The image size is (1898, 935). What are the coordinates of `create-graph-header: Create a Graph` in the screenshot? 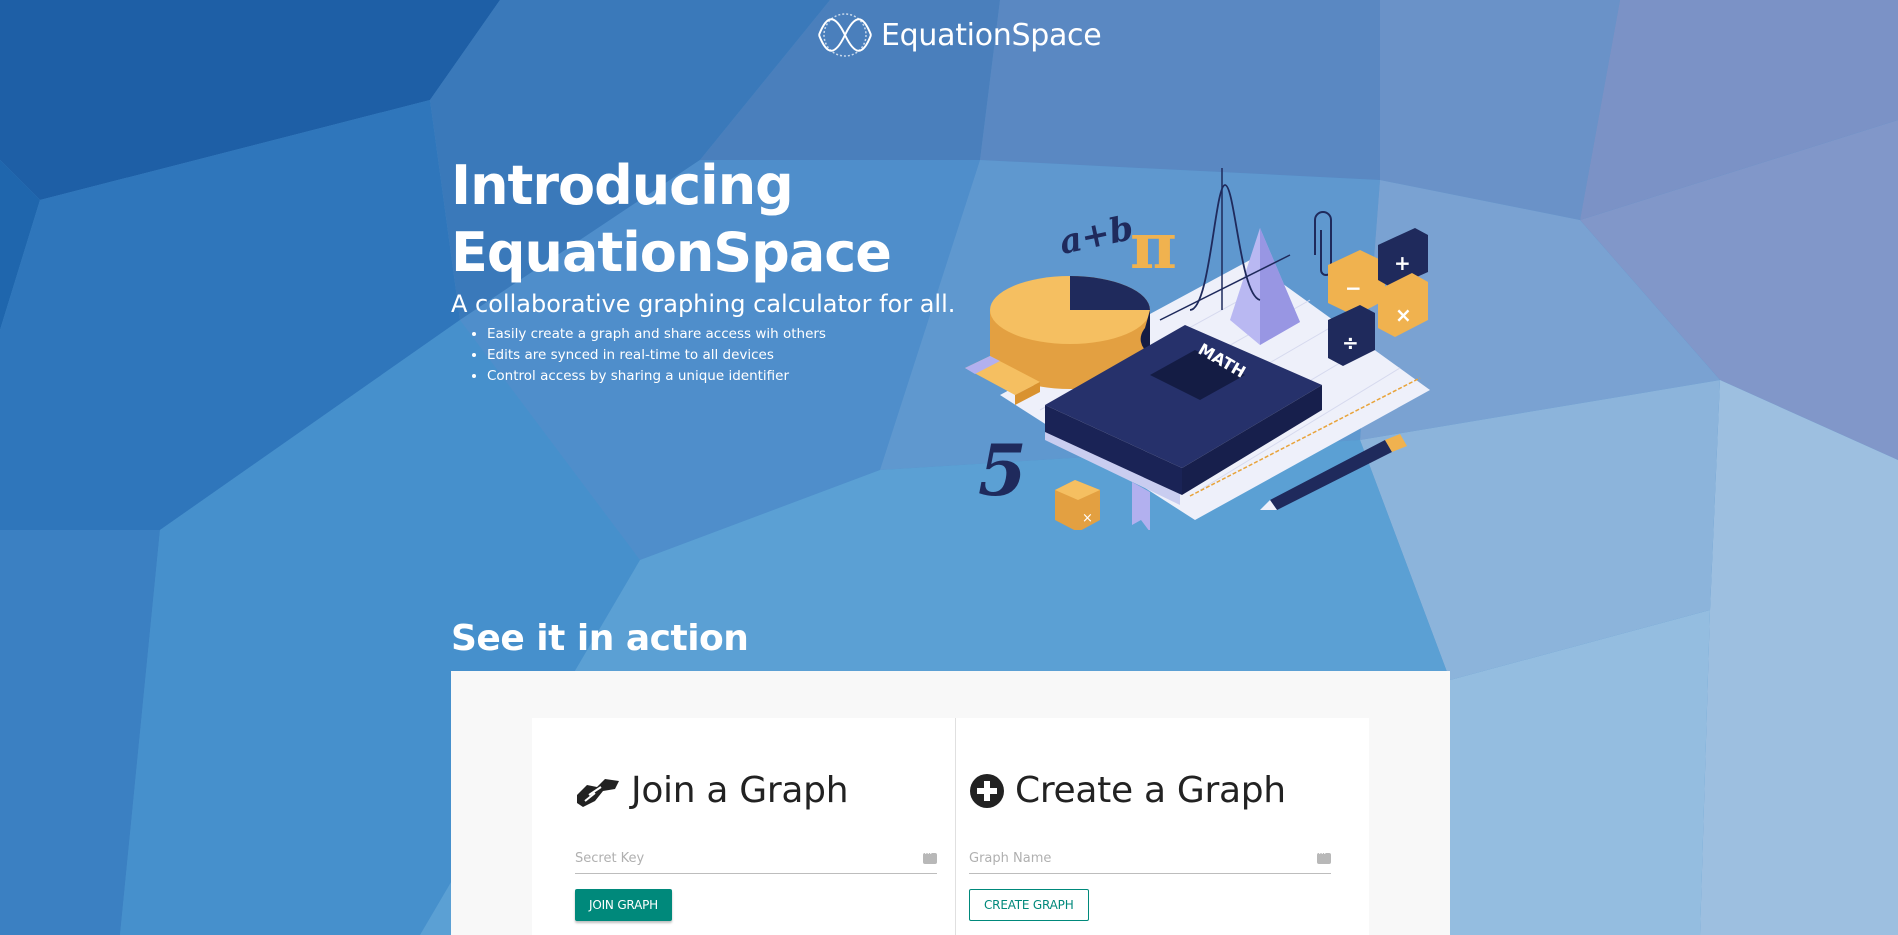 It's located at (1127, 790).